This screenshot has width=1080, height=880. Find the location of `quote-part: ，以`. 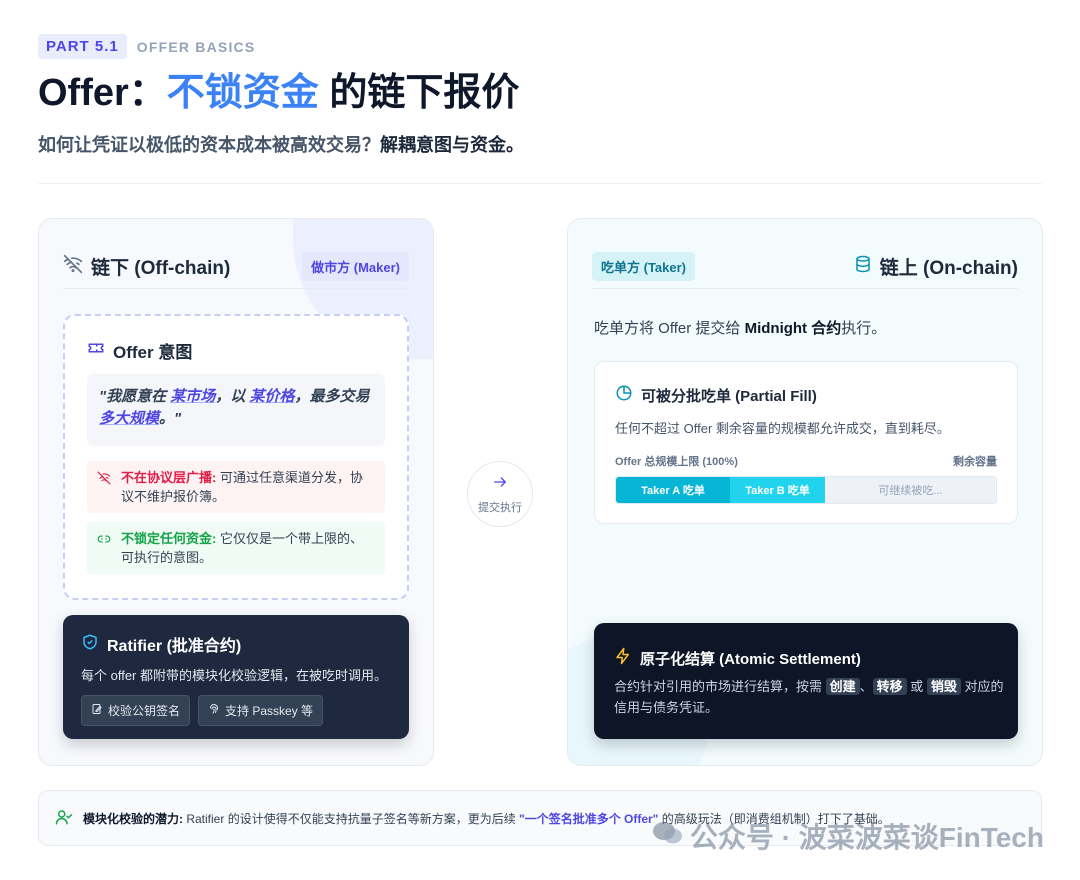

quote-part: ，以 is located at coordinates (232, 396).